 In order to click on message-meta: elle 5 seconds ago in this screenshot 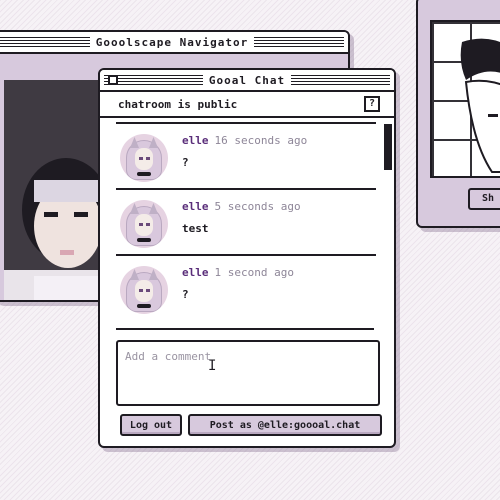, I will do `click(241, 206)`.